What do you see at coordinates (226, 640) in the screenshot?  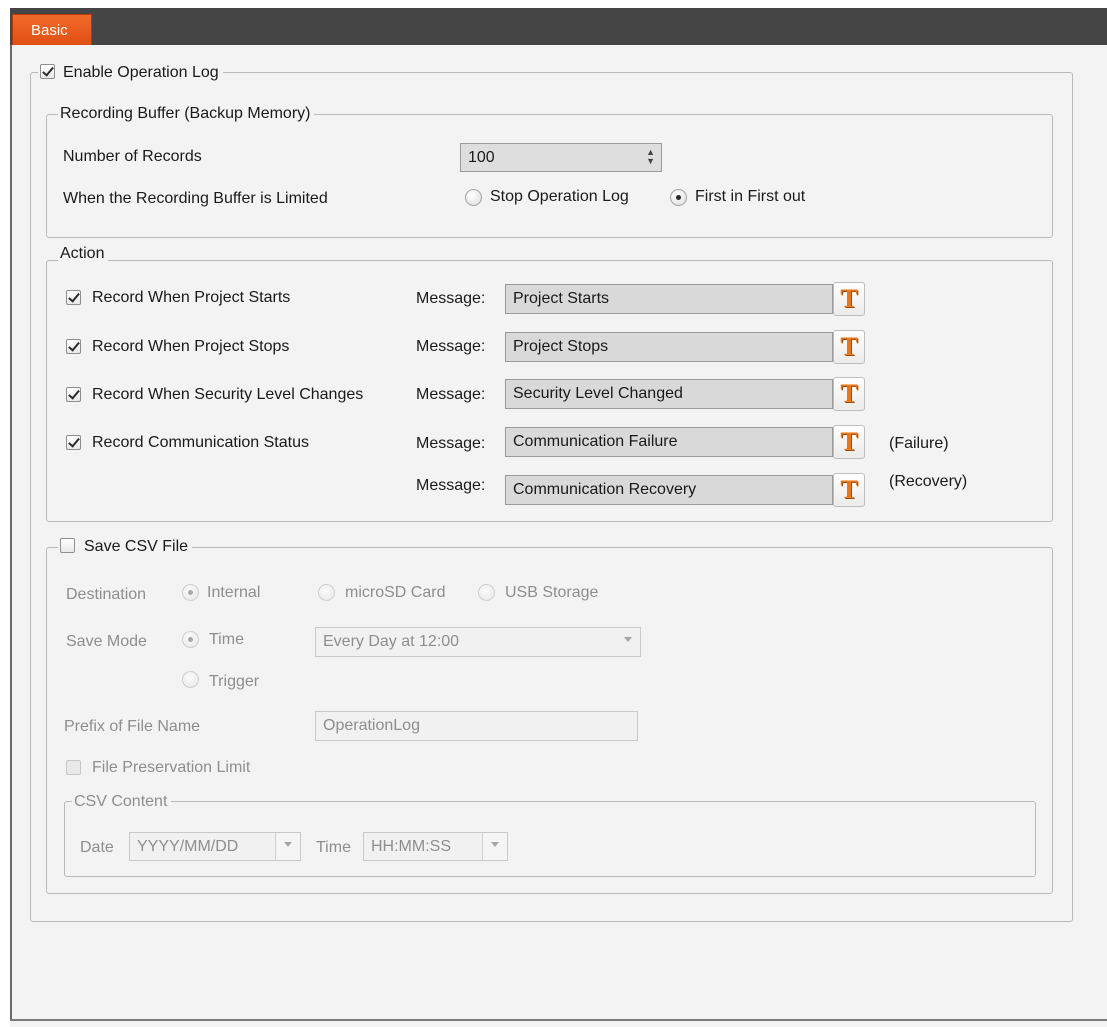 I see `save-mode-time-label: Time` at bounding box center [226, 640].